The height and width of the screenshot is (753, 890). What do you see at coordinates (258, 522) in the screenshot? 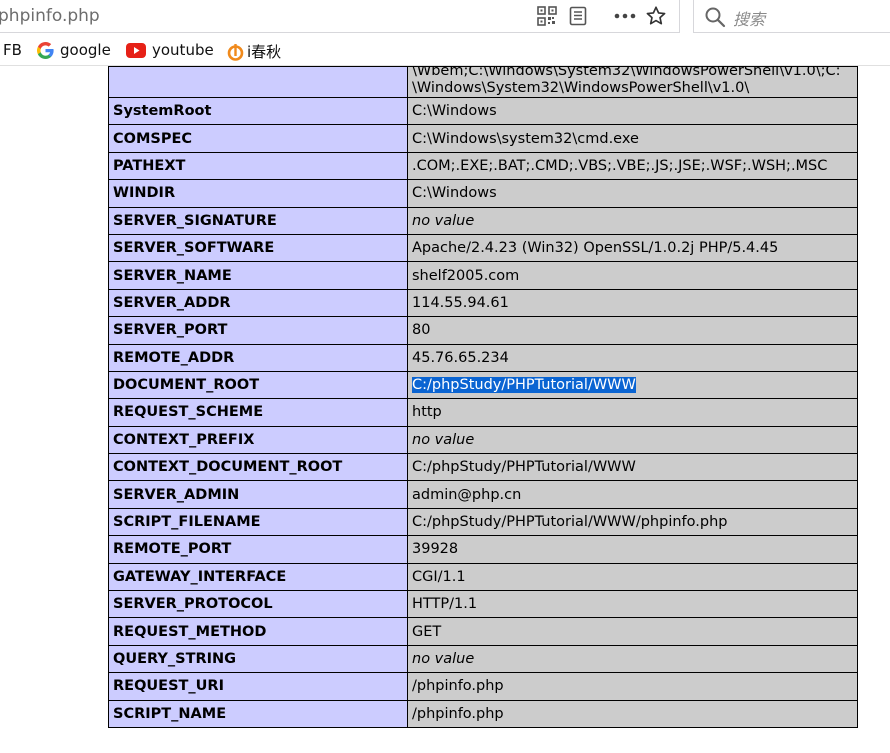
I see `env-key-cell: SCRIPT_FILENAME` at bounding box center [258, 522].